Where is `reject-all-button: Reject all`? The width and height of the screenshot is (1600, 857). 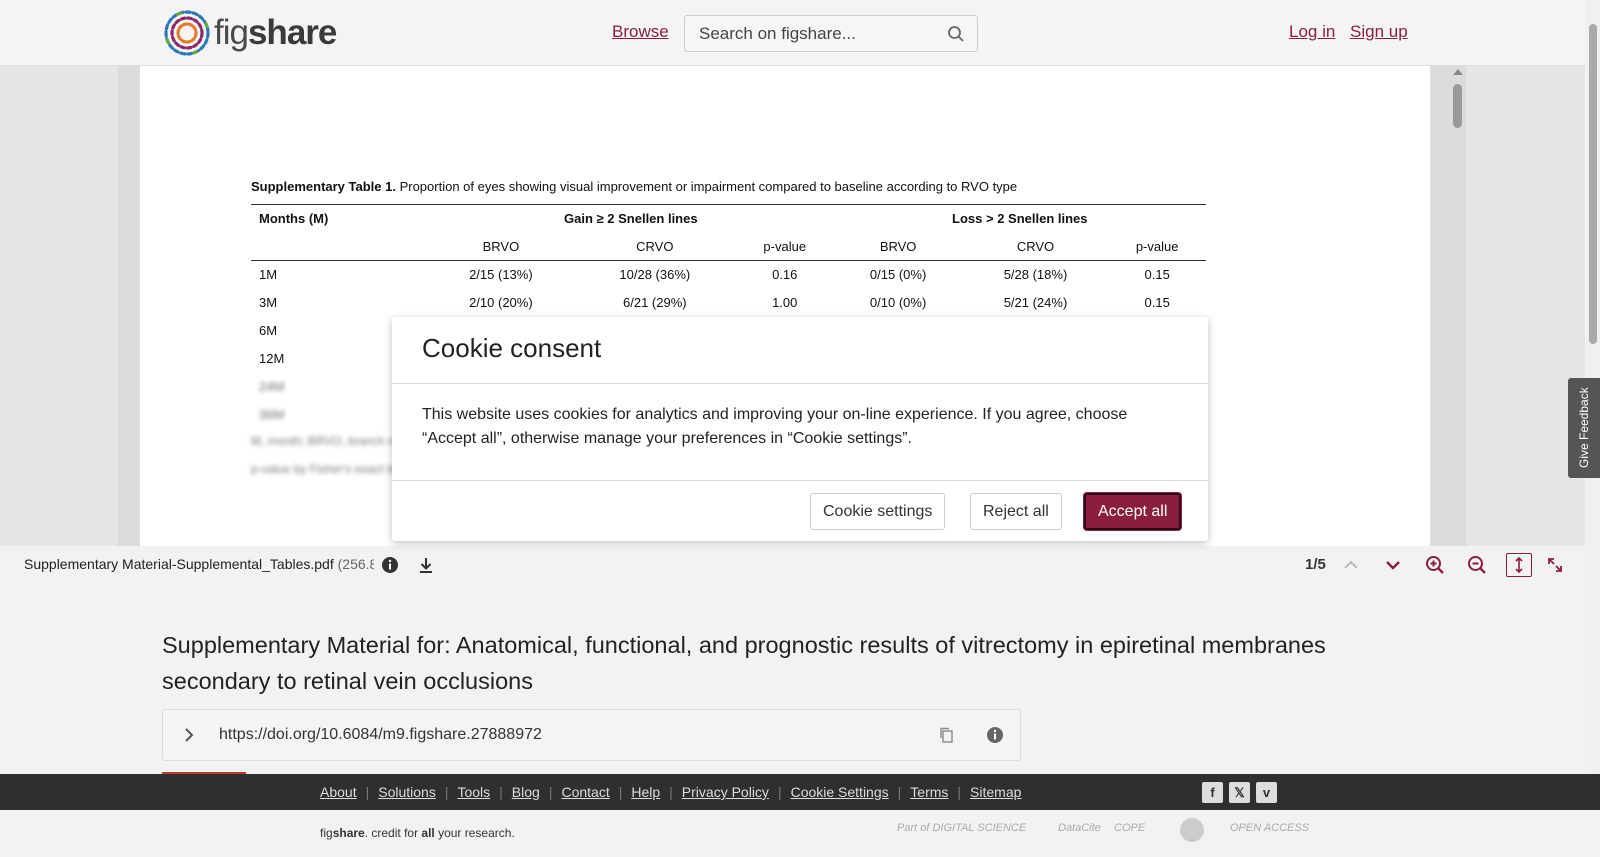
reject-all-button: Reject all is located at coordinates (1016, 511).